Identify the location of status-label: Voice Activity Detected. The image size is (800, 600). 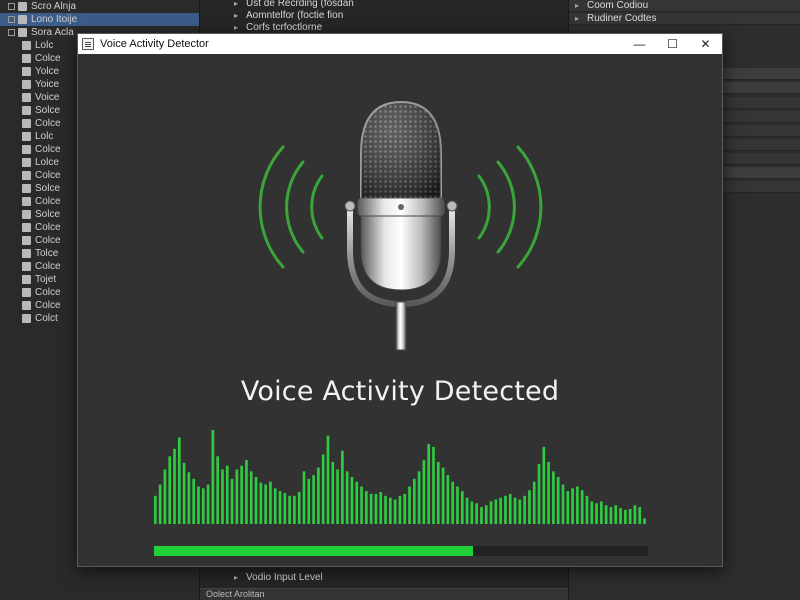
(400, 391).